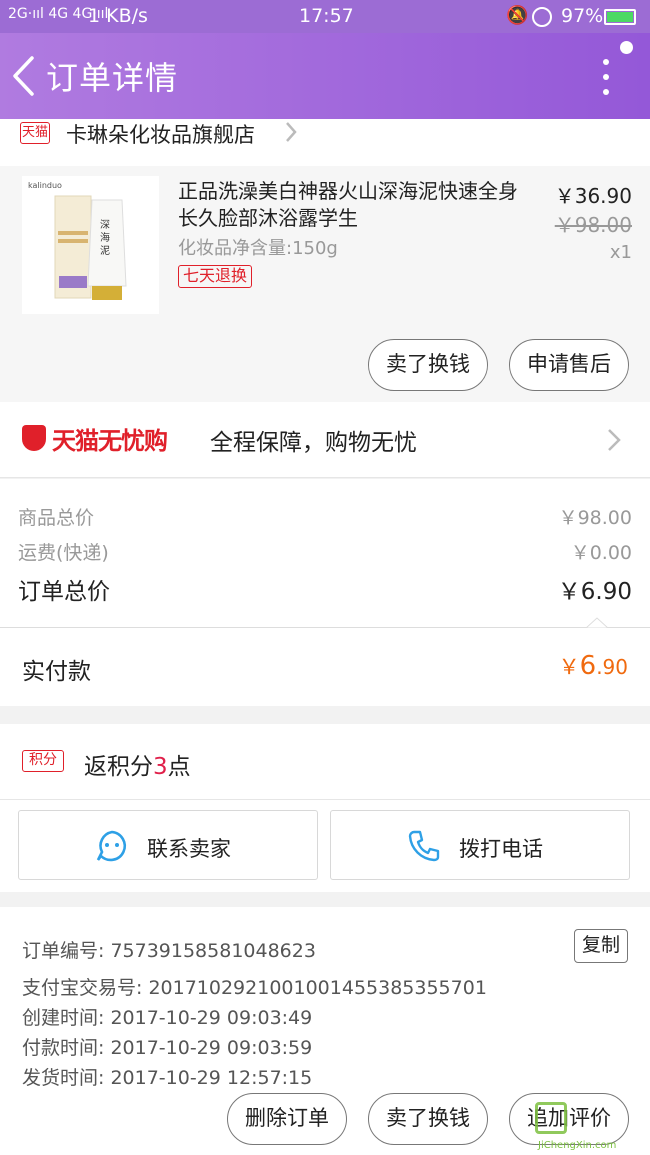 The image size is (650, 1155). I want to click on order-total-label: 订单总价, so click(64, 592).